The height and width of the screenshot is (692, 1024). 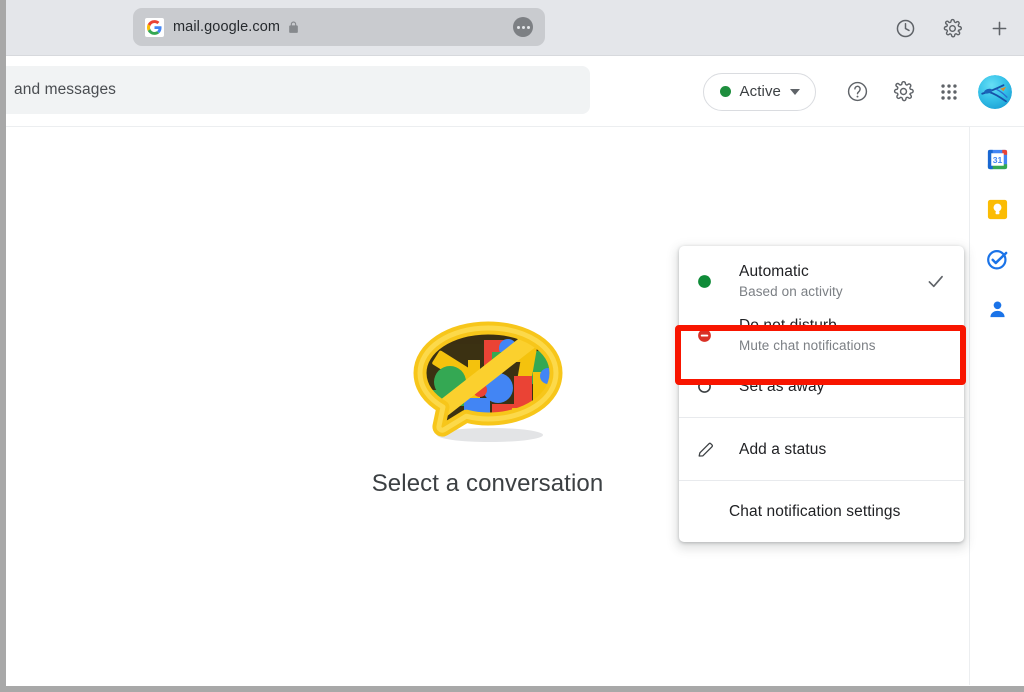 What do you see at coordinates (791, 291) in the screenshot?
I see `menu-item-subtitle: Based on activity` at bounding box center [791, 291].